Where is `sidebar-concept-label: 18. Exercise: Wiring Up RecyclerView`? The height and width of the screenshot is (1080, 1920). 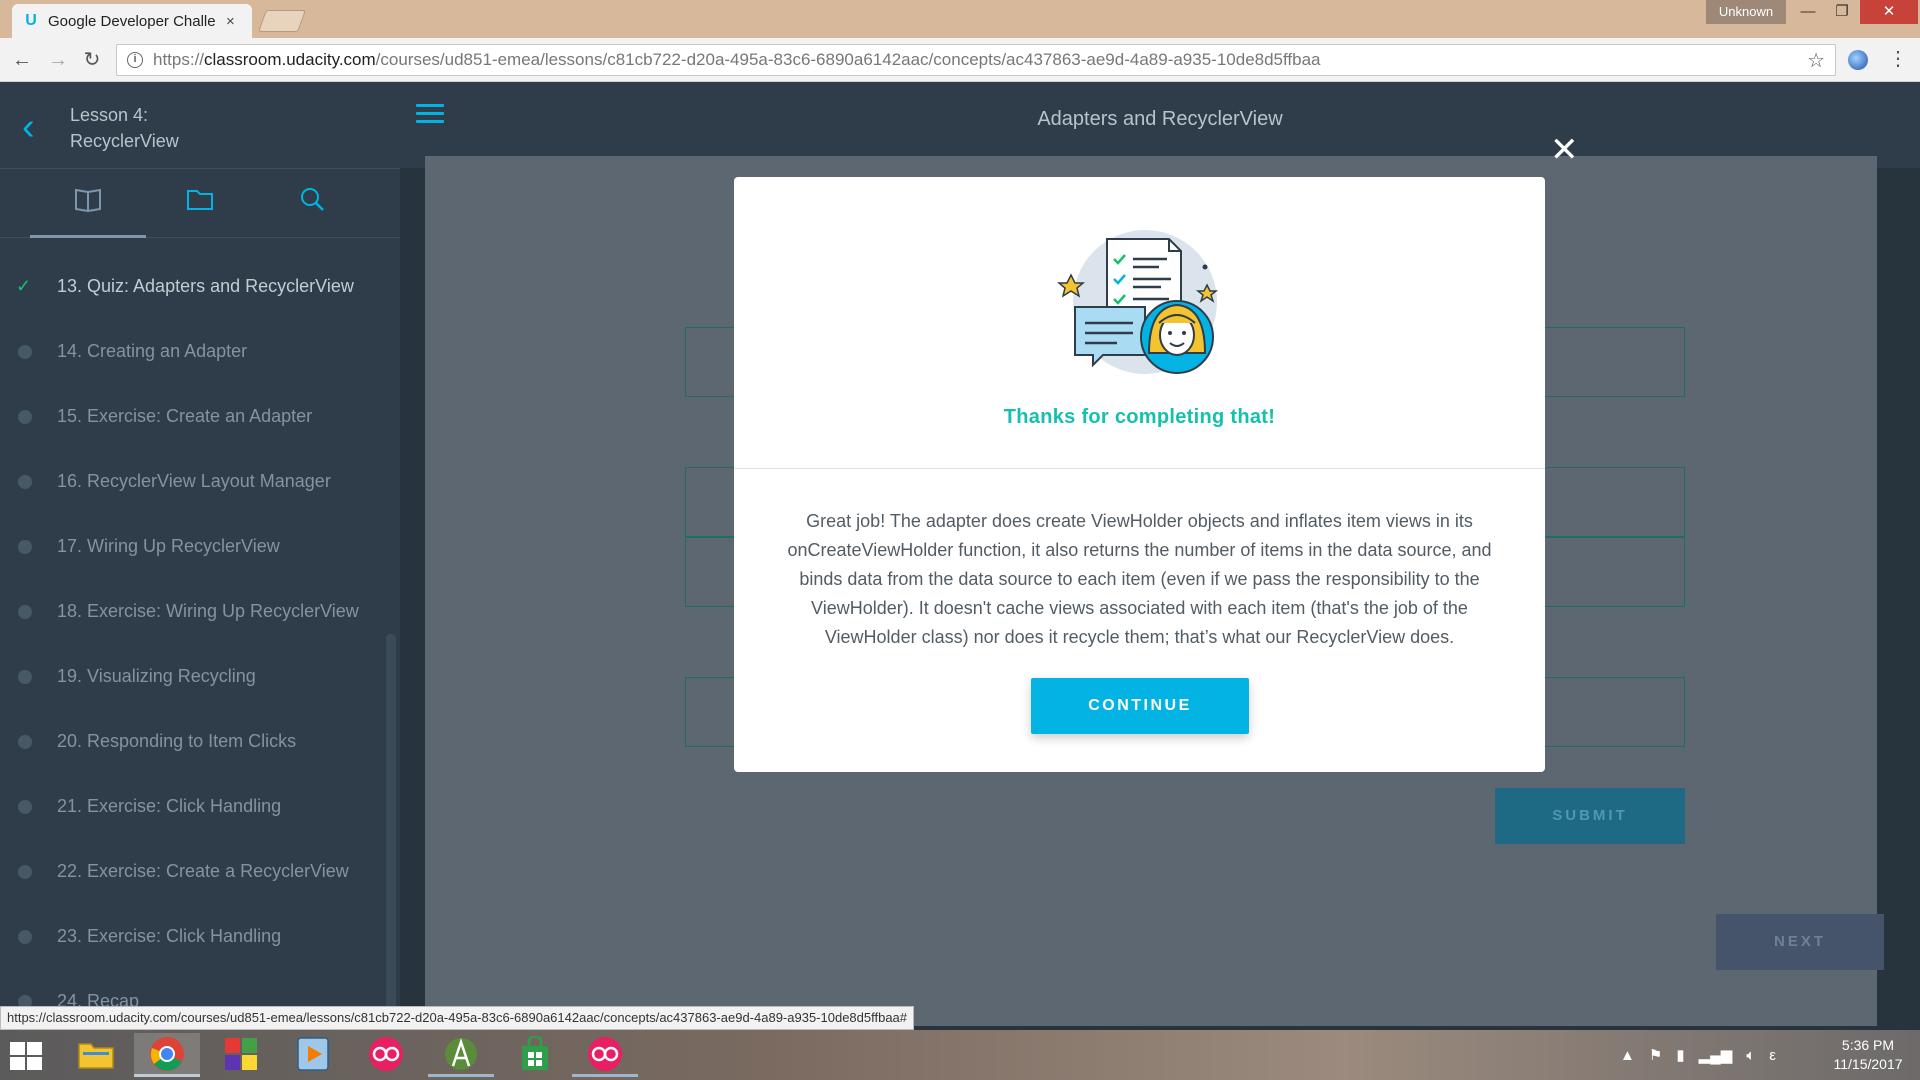
sidebar-concept-label: 18. Exercise: Wiring Up RecyclerView is located at coordinates (208, 611).